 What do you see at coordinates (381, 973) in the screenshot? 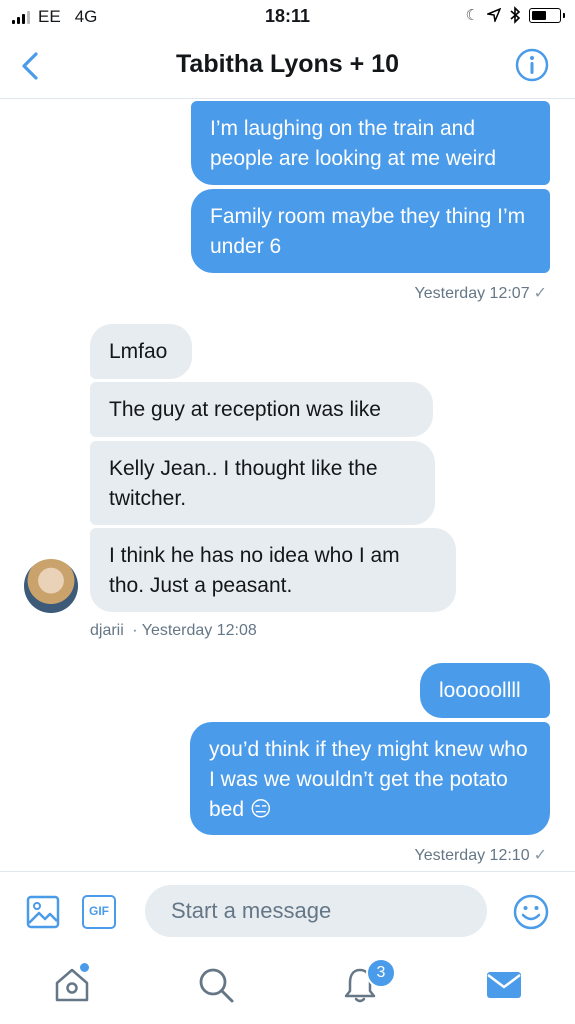
I see `notifications-badge: 3` at bounding box center [381, 973].